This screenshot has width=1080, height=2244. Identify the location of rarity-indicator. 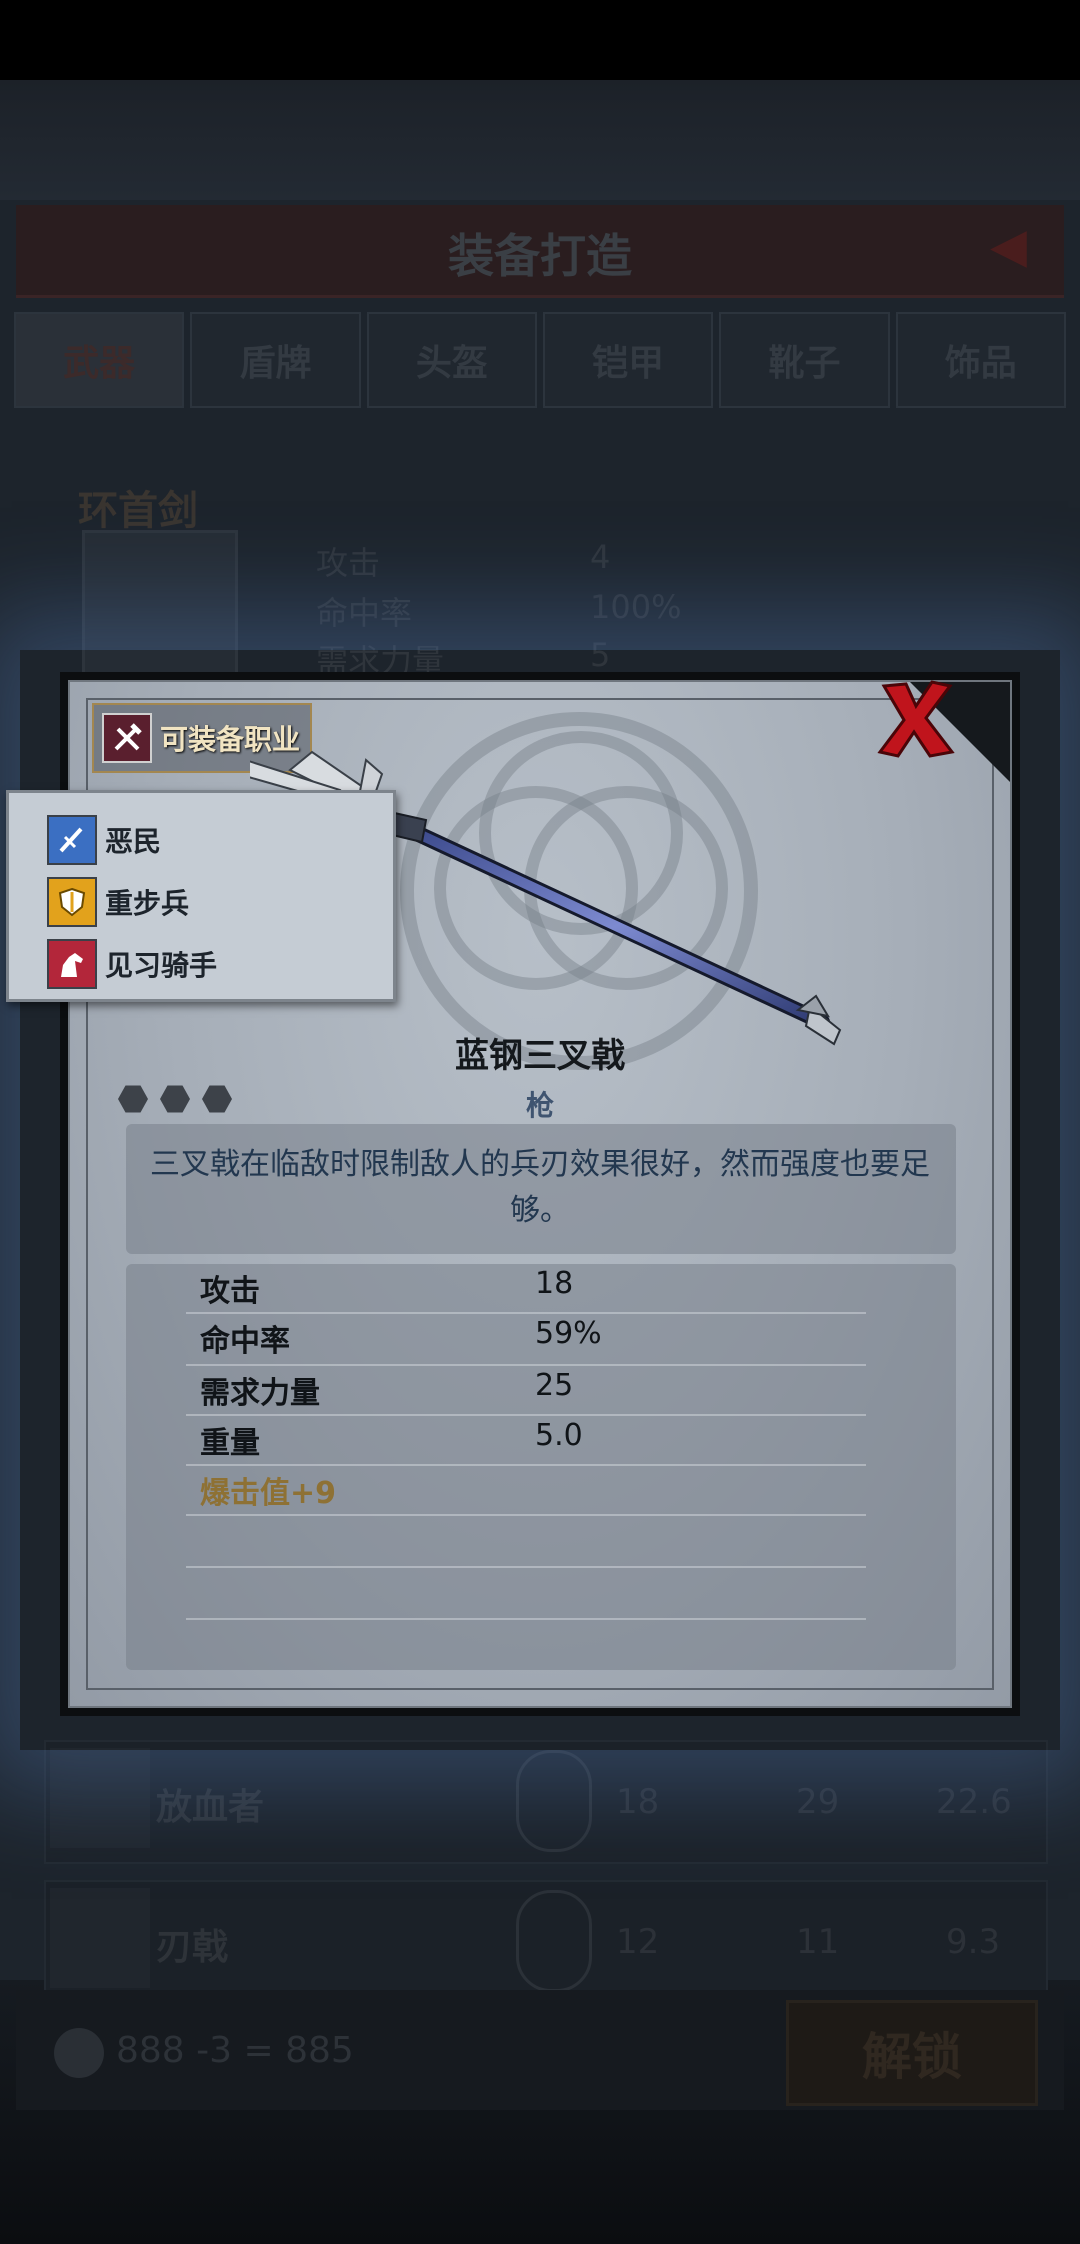
(175, 1099).